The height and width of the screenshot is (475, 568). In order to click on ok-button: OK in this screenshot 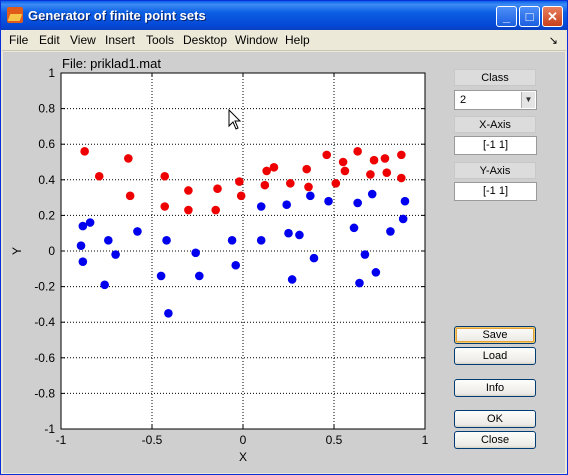, I will do `click(495, 419)`.